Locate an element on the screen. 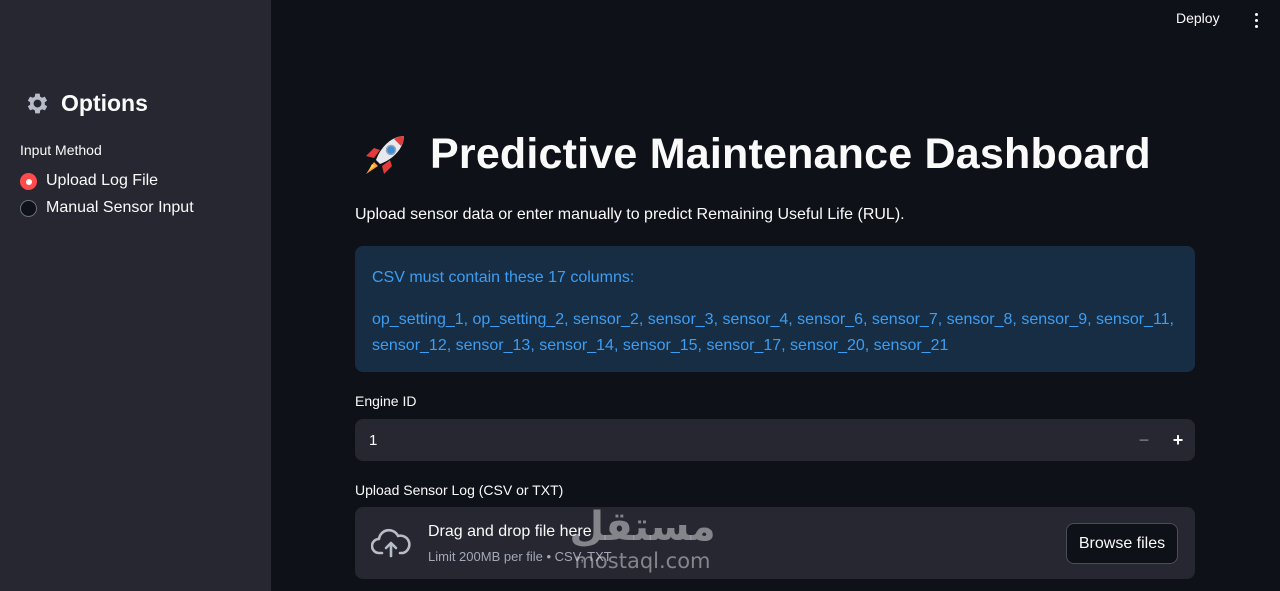 The width and height of the screenshot is (1280, 591). radio-manual-sensor-input: Manual Sensor Input is located at coordinates (107, 208).